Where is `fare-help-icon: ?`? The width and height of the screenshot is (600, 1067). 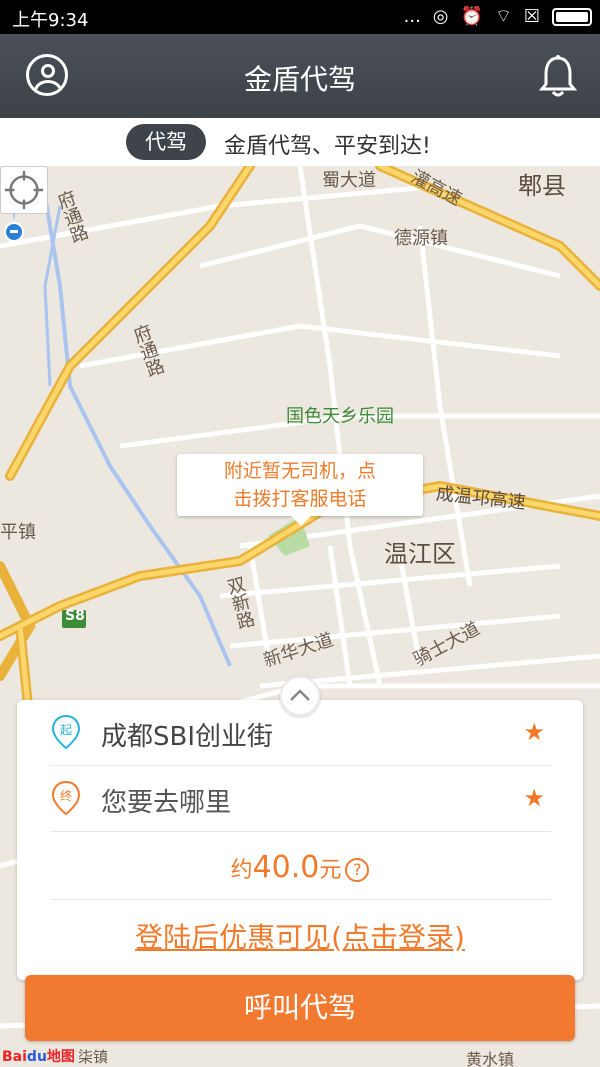 fare-help-icon: ? is located at coordinates (357, 870).